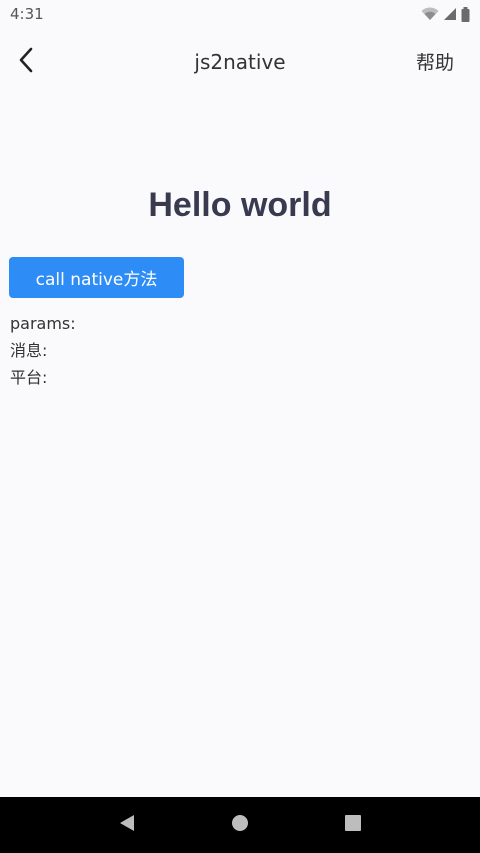  What do you see at coordinates (29, 350) in the screenshot?
I see `message-label: 消息:` at bounding box center [29, 350].